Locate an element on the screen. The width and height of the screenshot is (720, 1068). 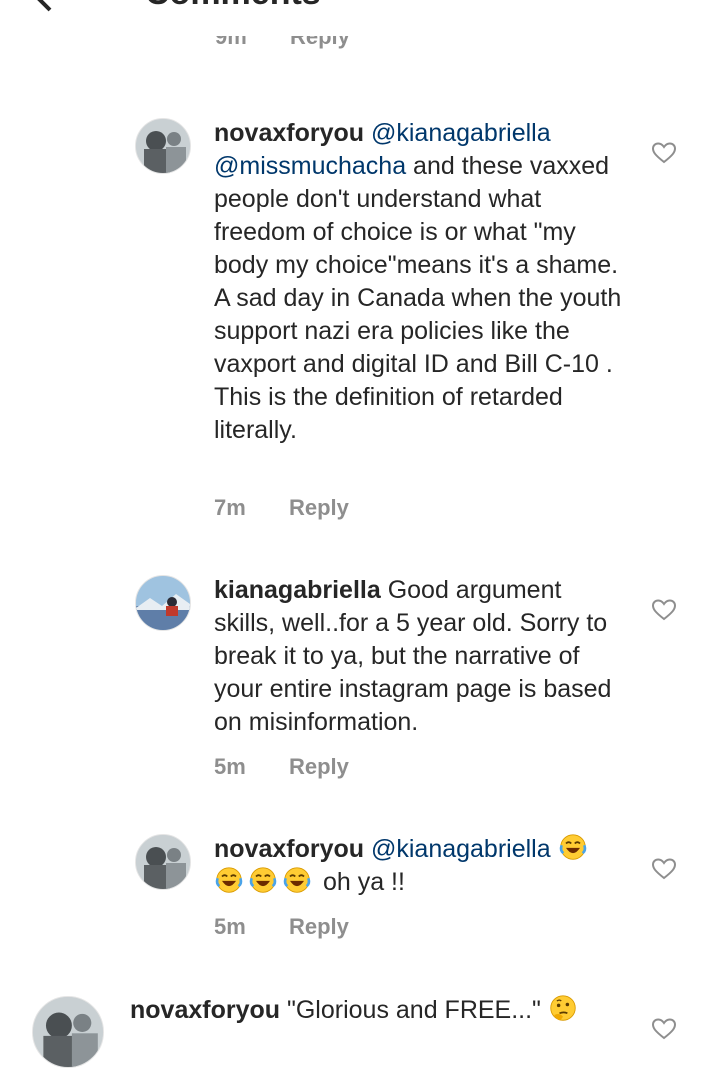
comment-time: 7m is located at coordinates (230, 507).